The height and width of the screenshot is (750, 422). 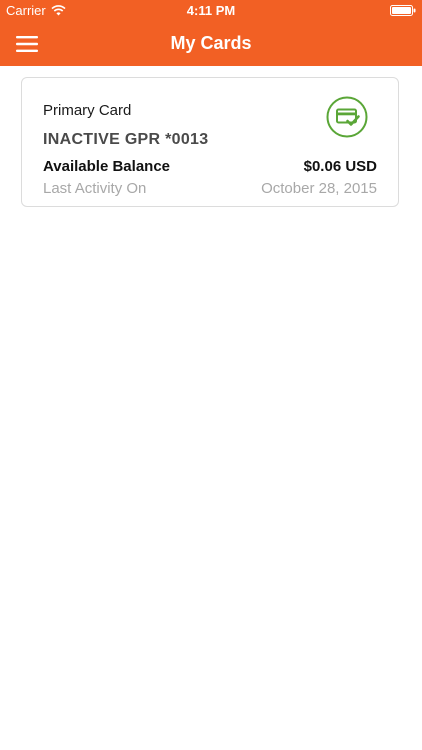 What do you see at coordinates (210, 166) in the screenshot?
I see `balance-row: Available Balance $0.06 USD` at bounding box center [210, 166].